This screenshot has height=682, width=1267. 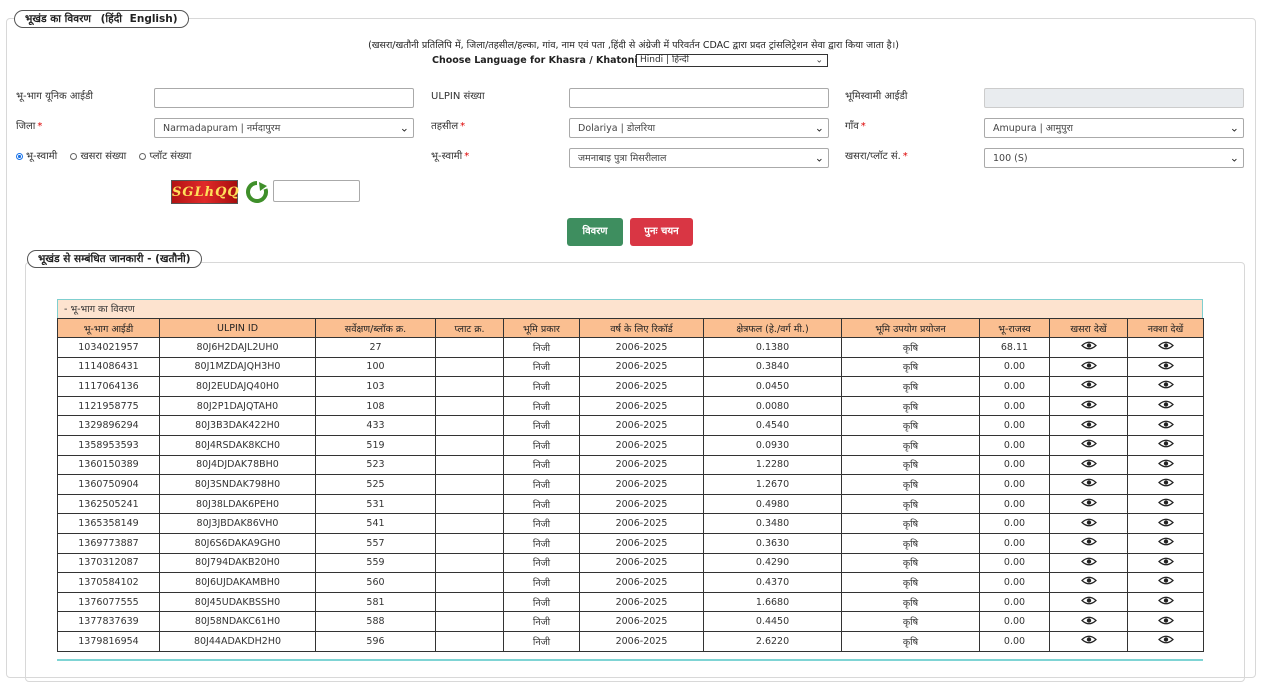 What do you see at coordinates (375, 465) in the screenshot?
I see `table-cell: 523` at bounding box center [375, 465].